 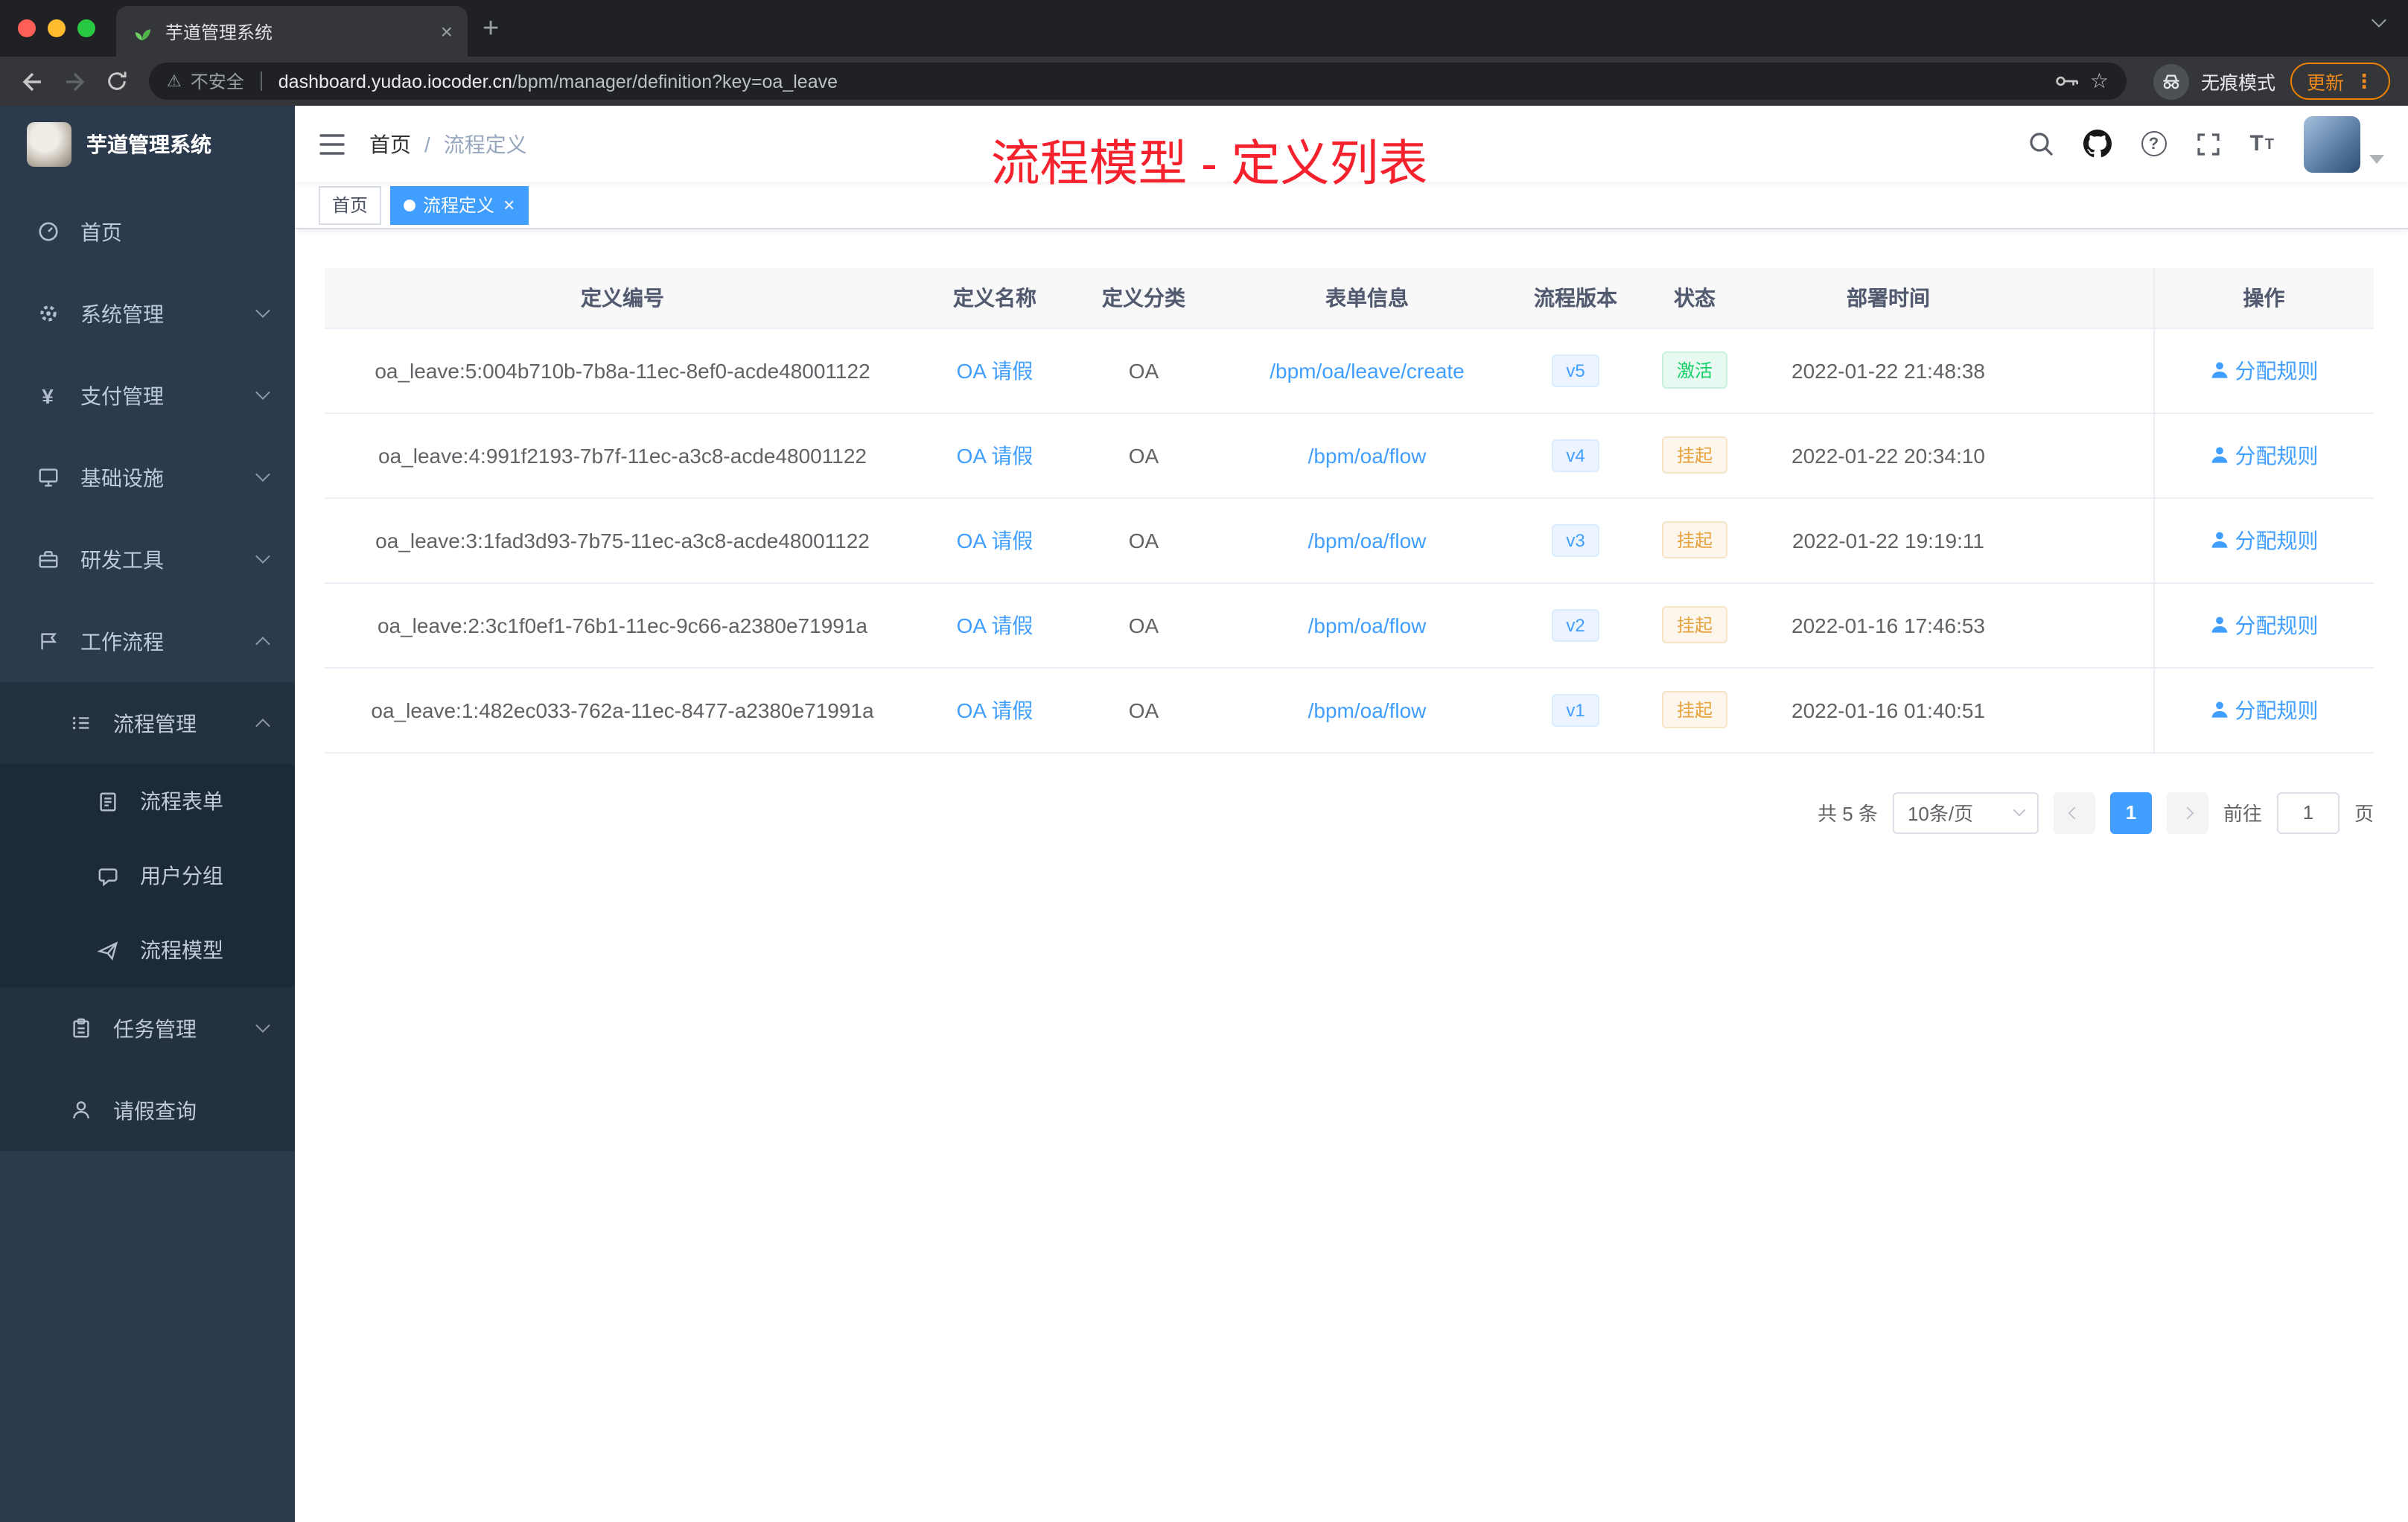 What do you see at coordinates (2068, 81) in the screenshot?
I see `password-key-icon` at bounding box center [2068, 81].